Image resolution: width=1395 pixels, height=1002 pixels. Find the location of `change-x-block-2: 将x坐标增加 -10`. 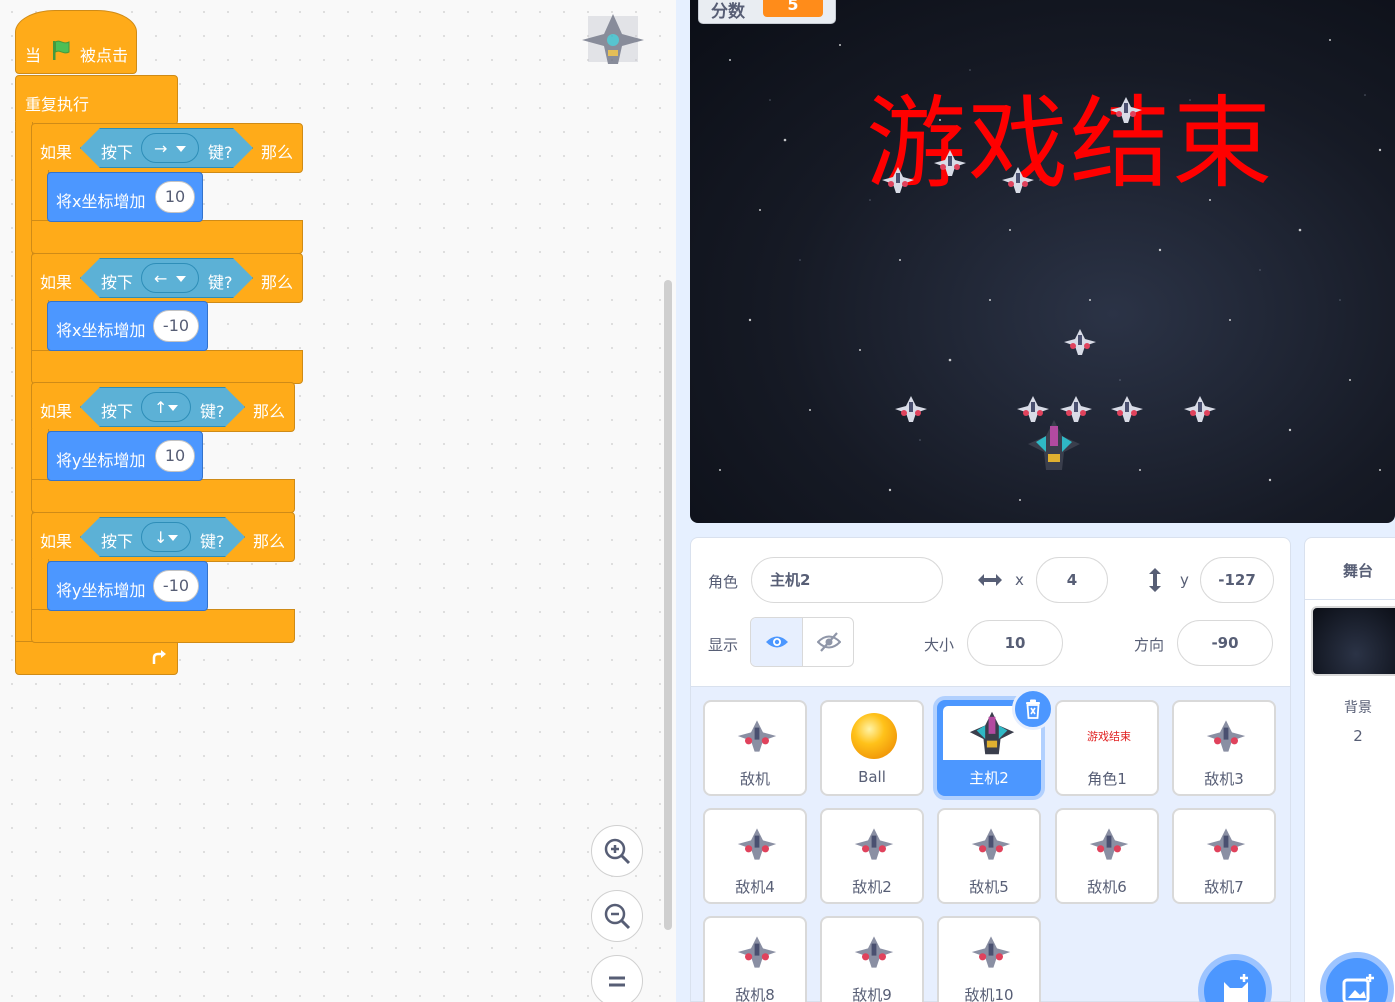

change-x-block-2: 将x坐标增加 -10 is located at coordinates (127, 326).